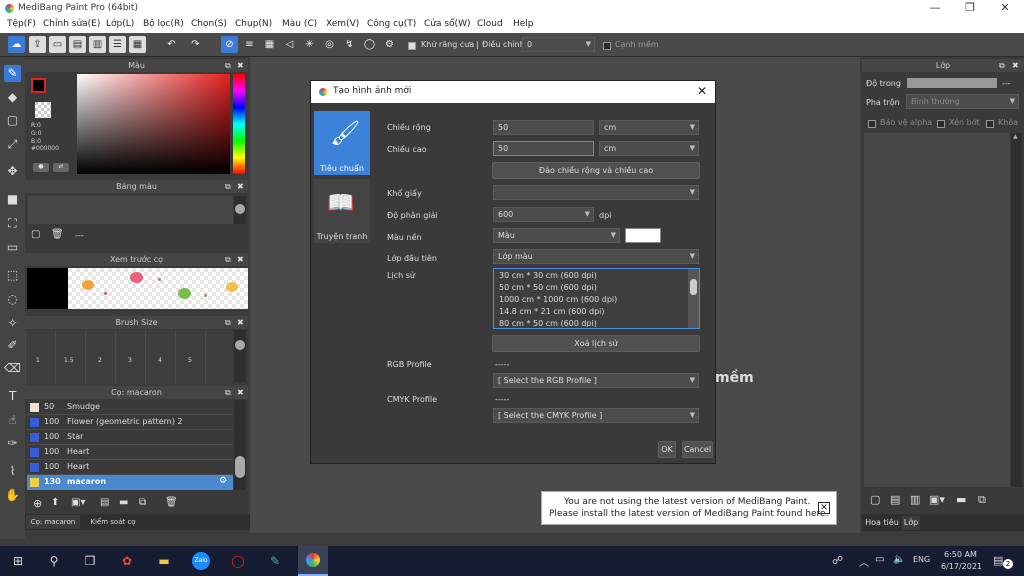 The width and height of the screenshot is (1024, 576). I want to click on cmyk-profile-select: [ Select the CMYK Profile ] ▼, so click(596, 415).